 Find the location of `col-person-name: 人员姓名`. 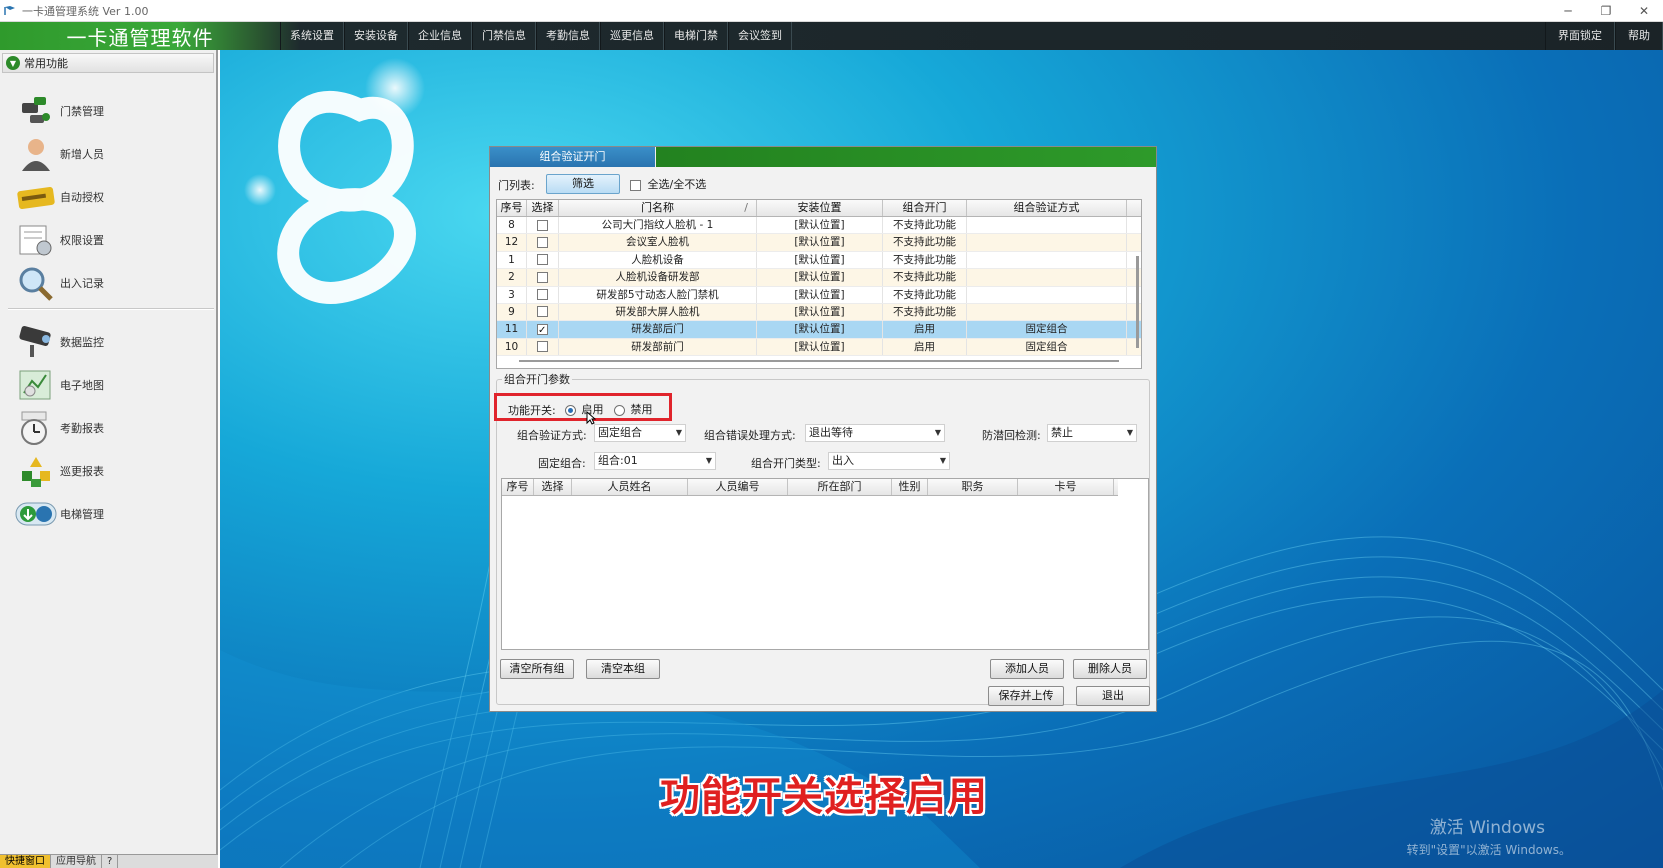

col-person-name: 人员姓名 is located at coordinates (630, 487).